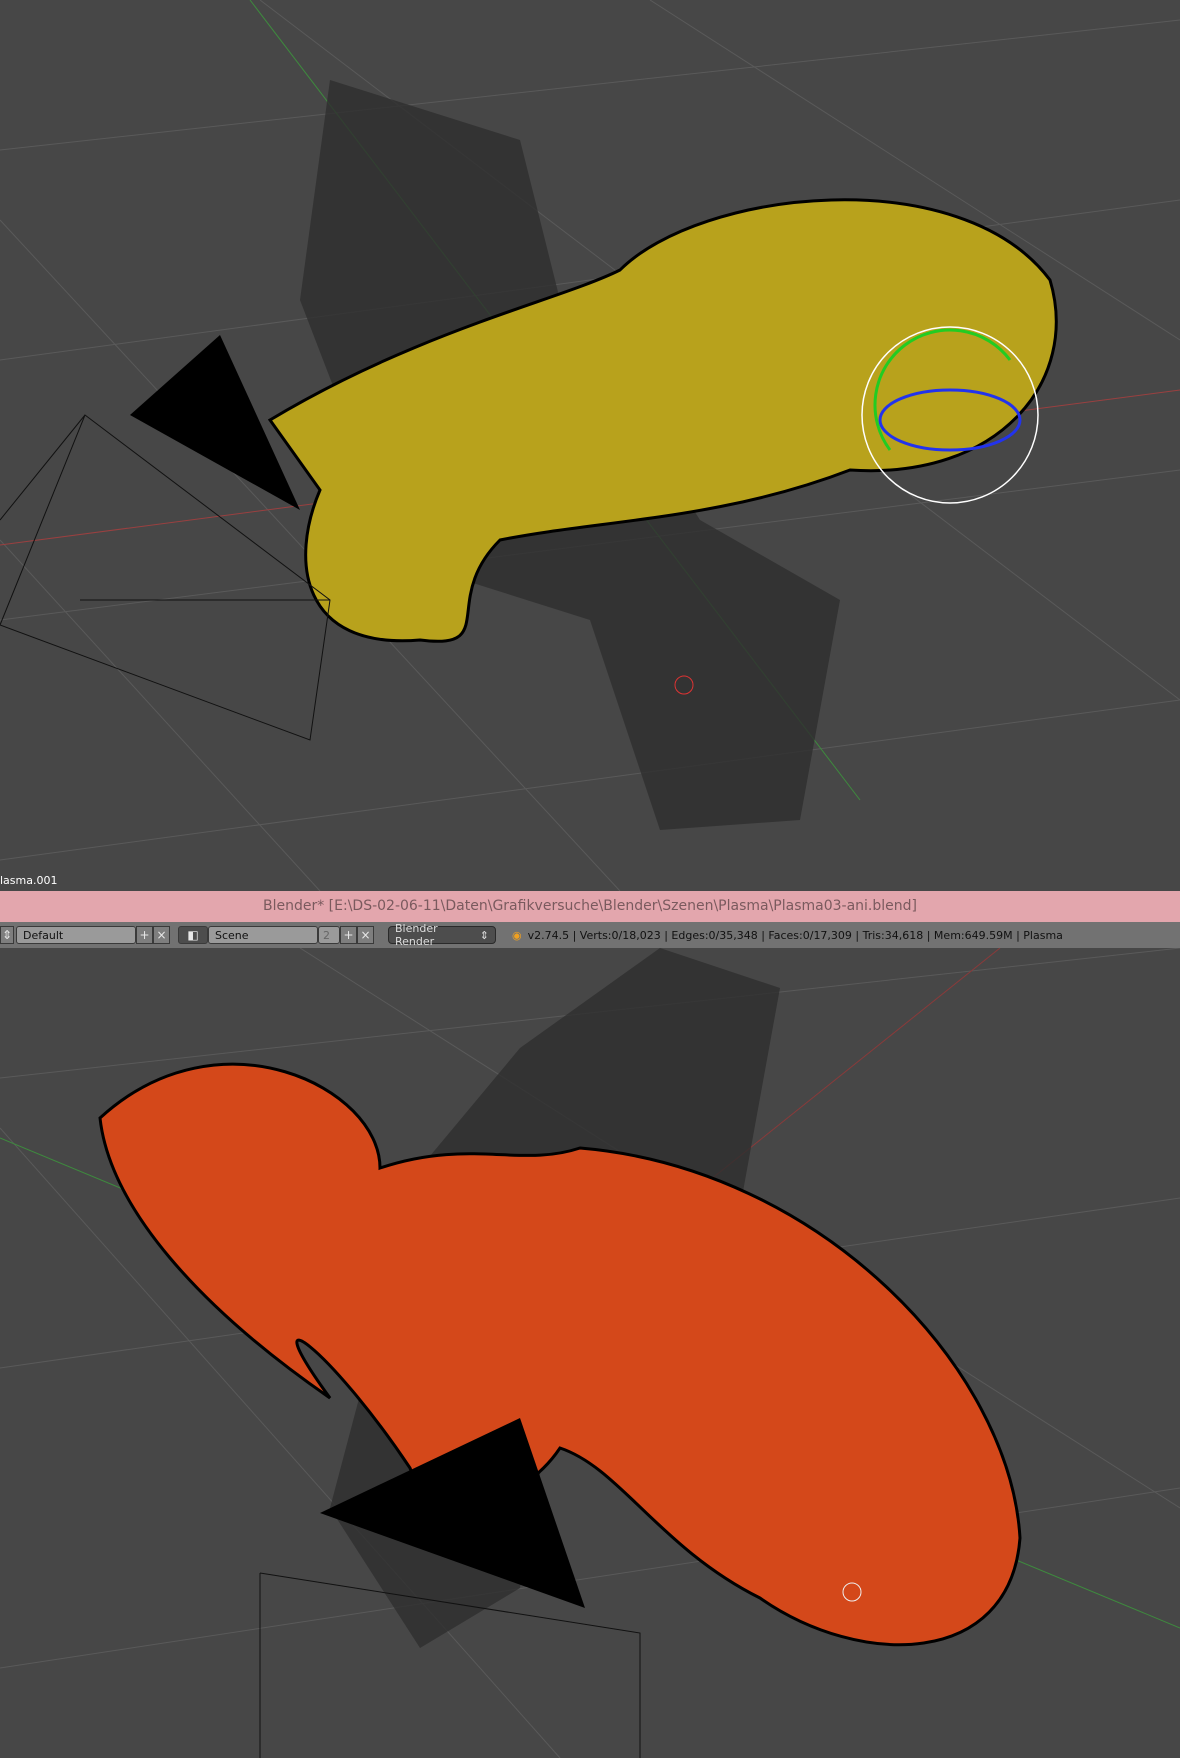  I want to click on scene-users-count: 2, so click(329, 935).